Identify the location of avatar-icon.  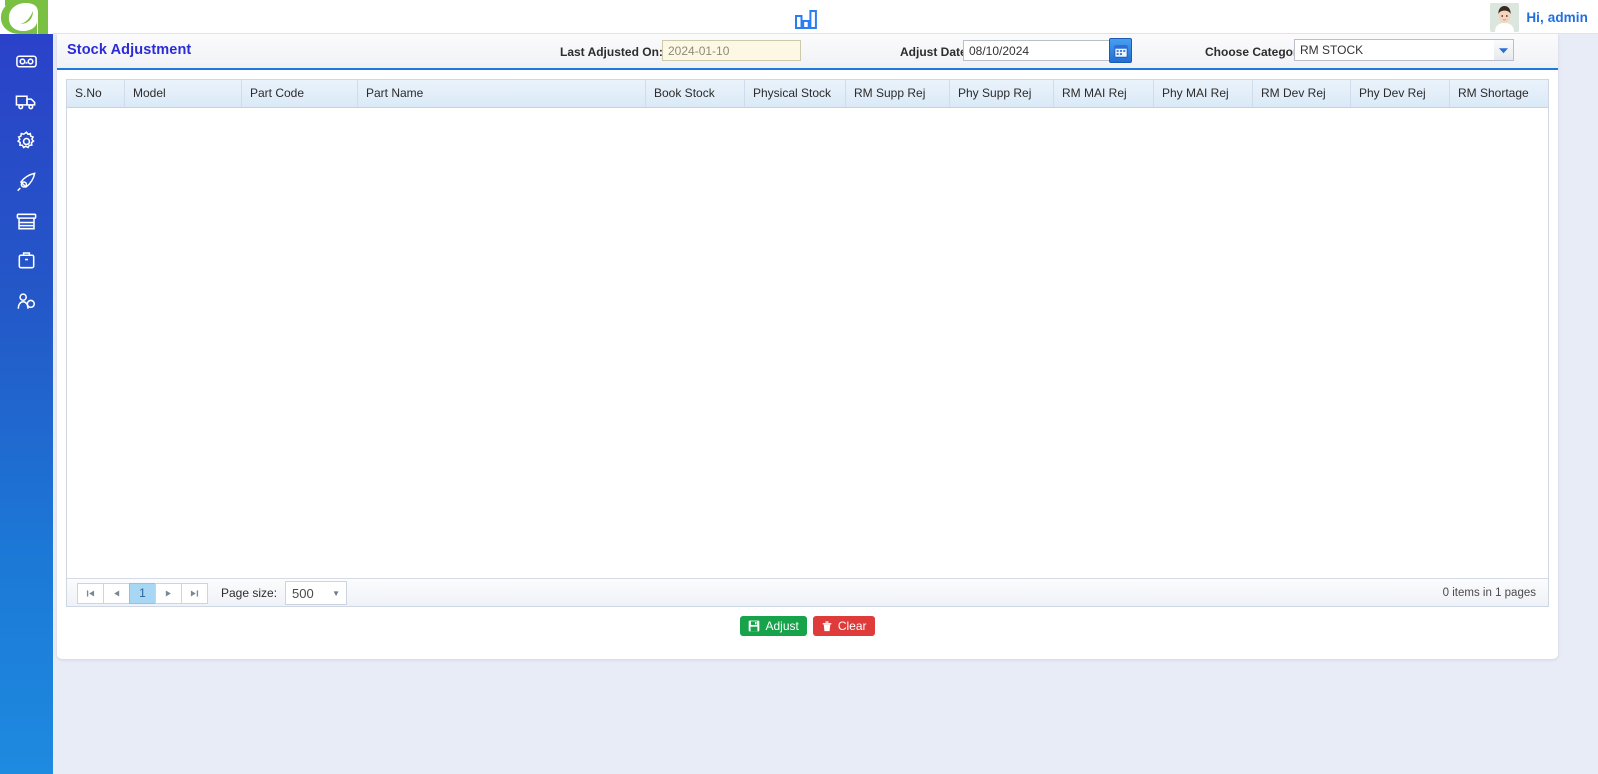
(1505, 17).